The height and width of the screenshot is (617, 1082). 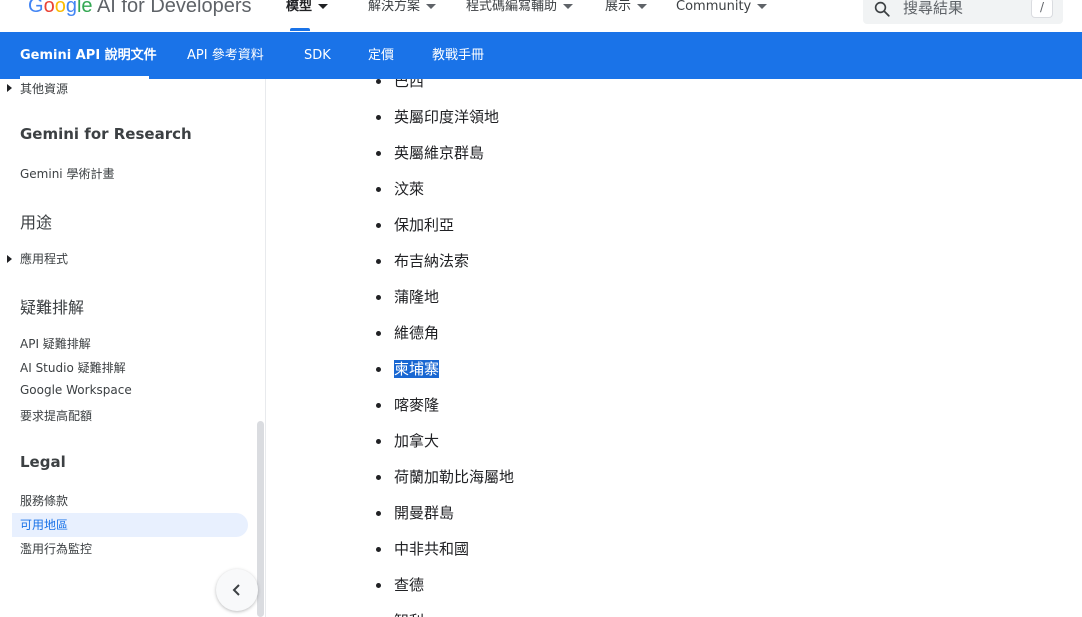 I want to click on country-name: 喀麥隆, so click(x=417, y=405).